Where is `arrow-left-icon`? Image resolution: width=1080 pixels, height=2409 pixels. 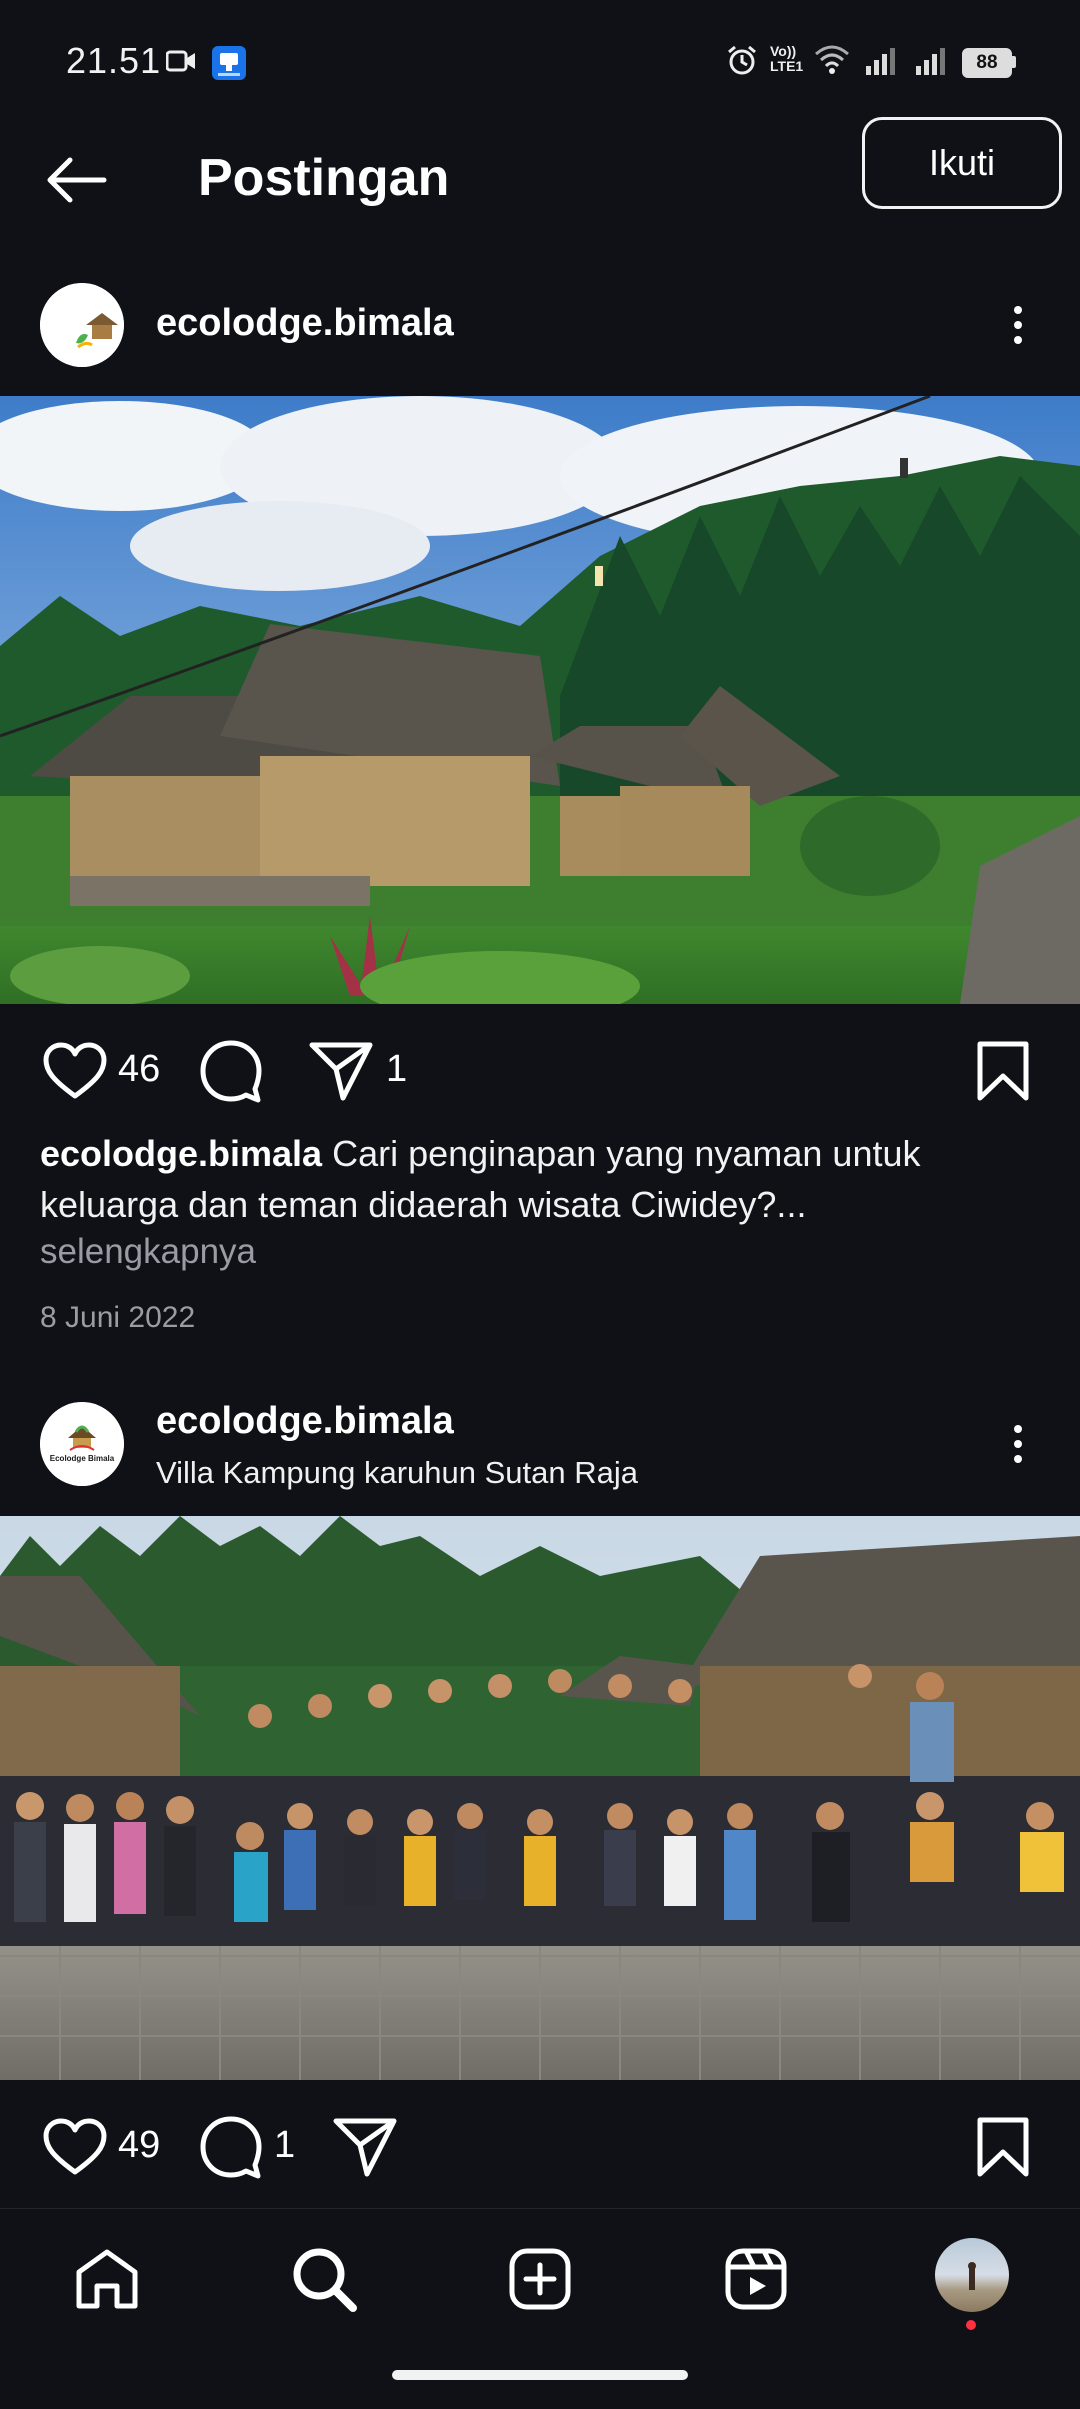
arrow-left-icon is located at coordinates (77, 180).